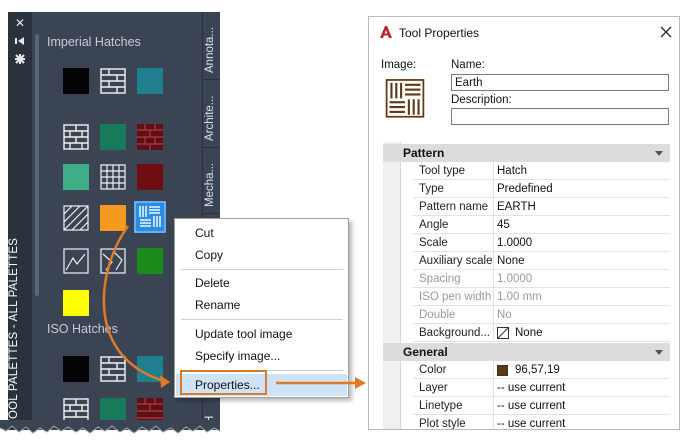 This screenshot has height=447, width=680. What do you see at coordinates (113, 137) in the screenshot?
I see `hatch-tool-solid-green` at bounding box center [113, 137].